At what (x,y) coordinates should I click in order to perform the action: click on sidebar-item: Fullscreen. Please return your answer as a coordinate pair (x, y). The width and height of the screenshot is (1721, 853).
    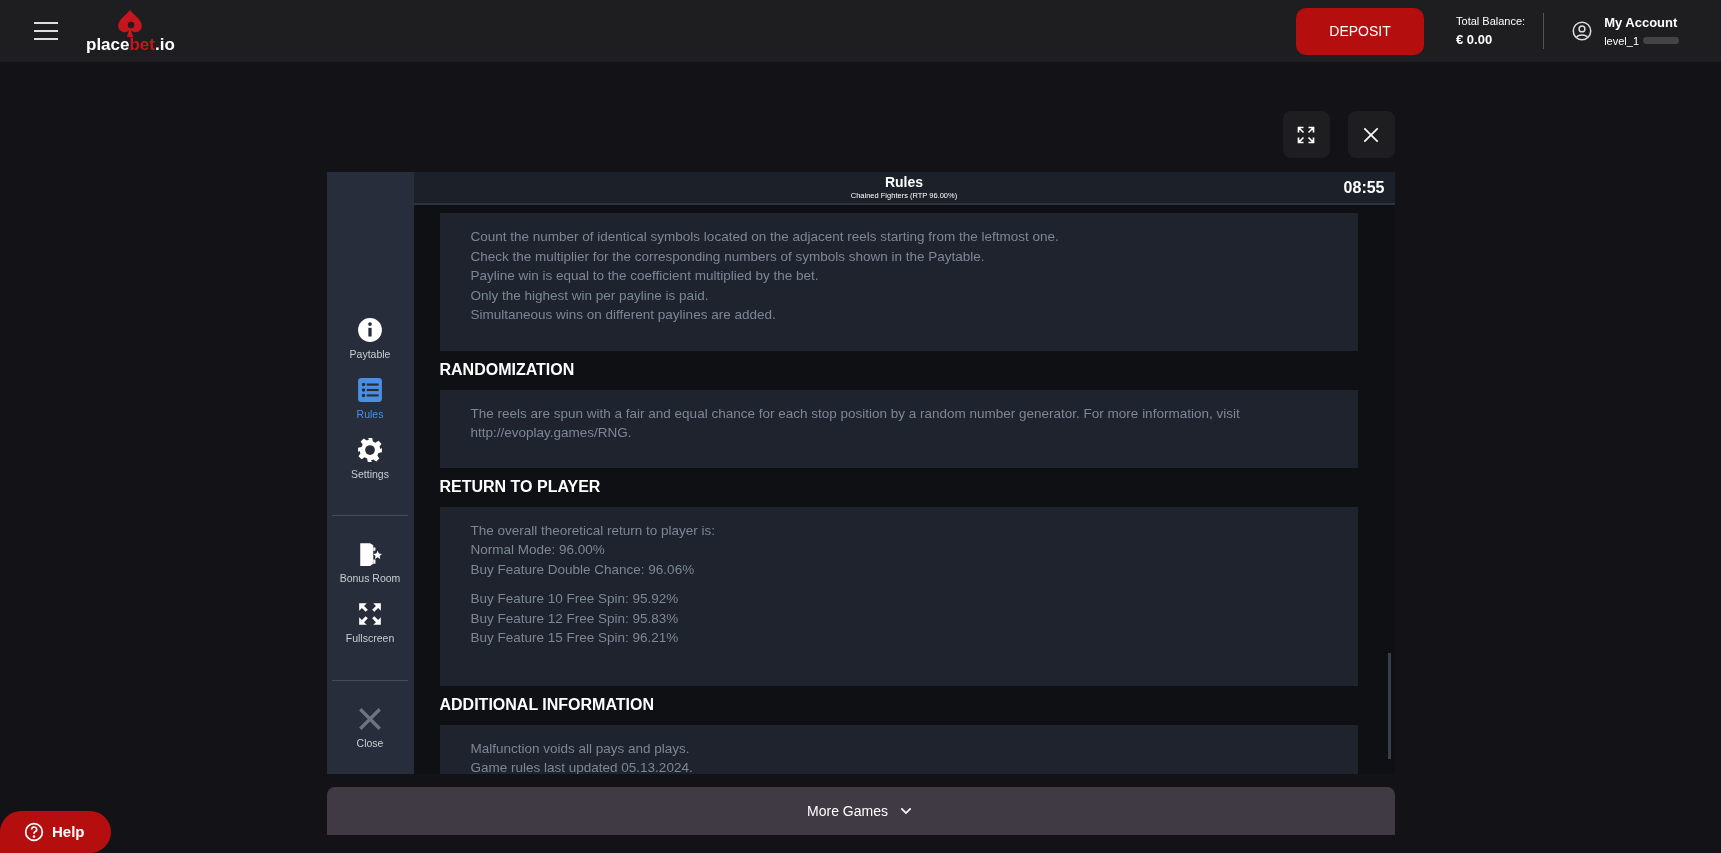
    Looking at the image, I should click on (370, 624).